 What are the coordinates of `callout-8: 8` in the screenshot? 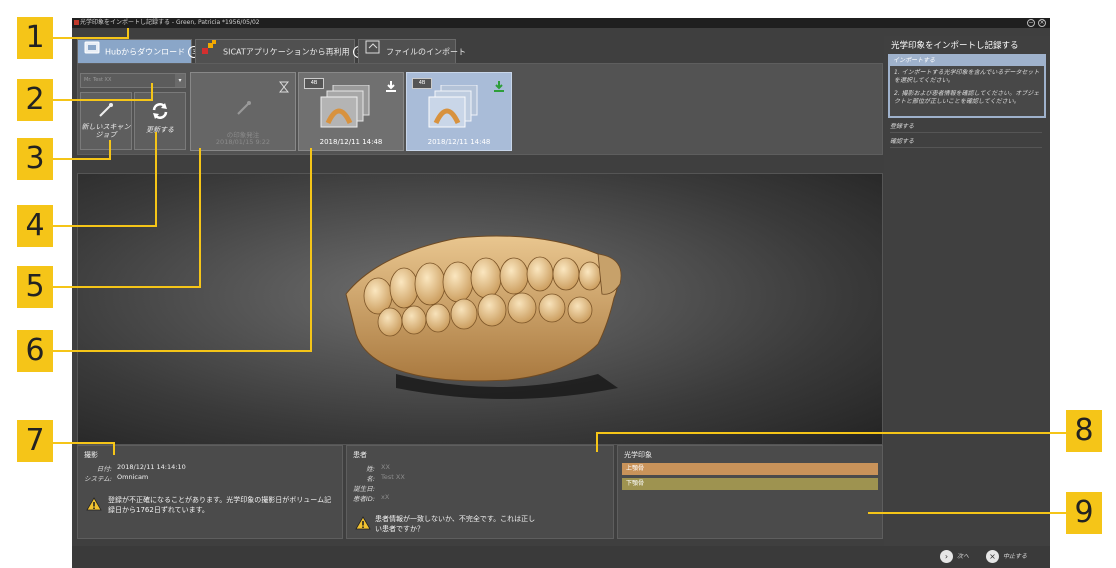 It's located at (1084, 431).